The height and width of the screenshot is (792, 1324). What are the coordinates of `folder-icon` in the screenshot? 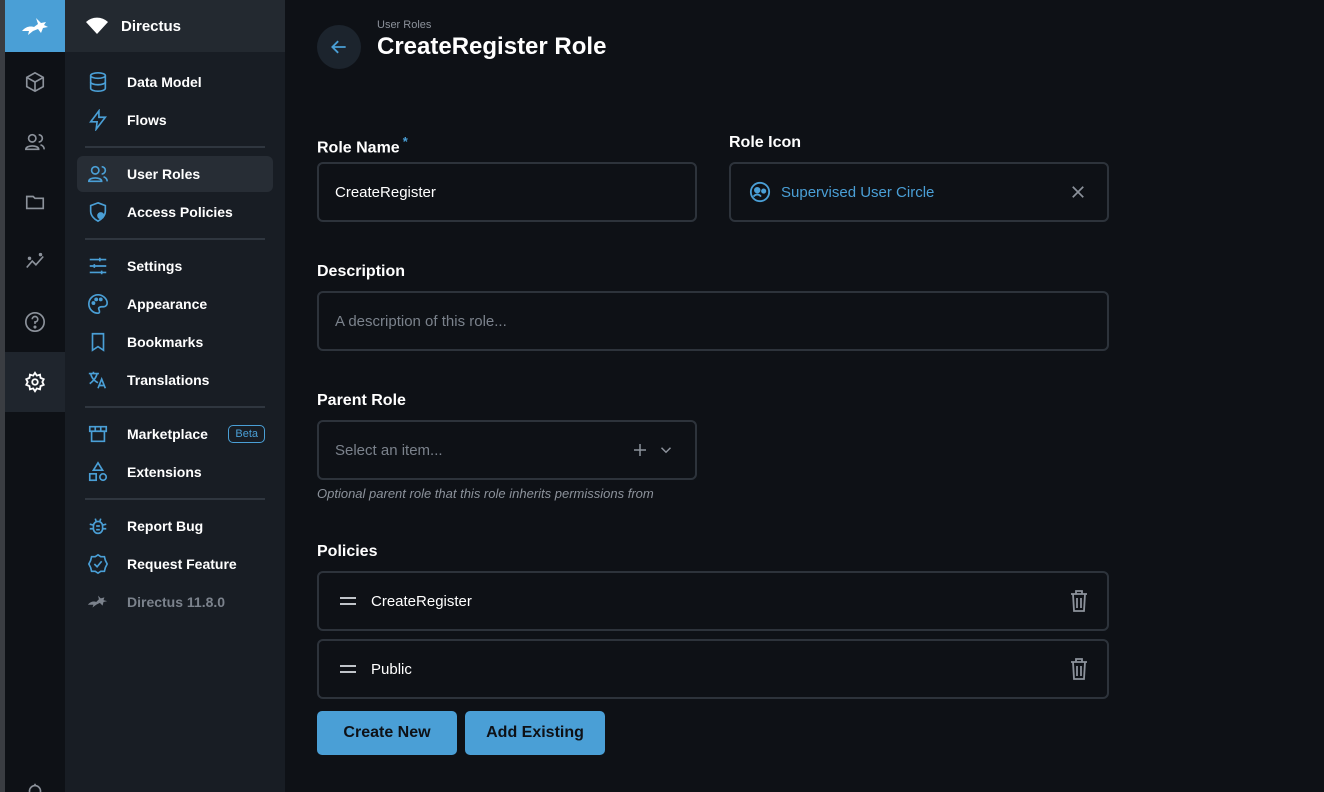 It's located at (35, 202).